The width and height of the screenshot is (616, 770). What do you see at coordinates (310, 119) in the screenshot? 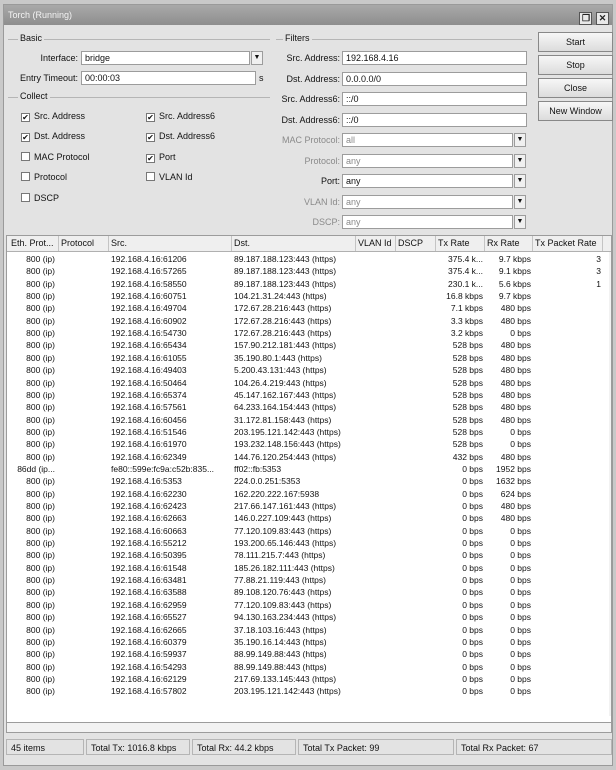
I see `filter-label: Dst. Address6:` at bounding box center [310, 119].